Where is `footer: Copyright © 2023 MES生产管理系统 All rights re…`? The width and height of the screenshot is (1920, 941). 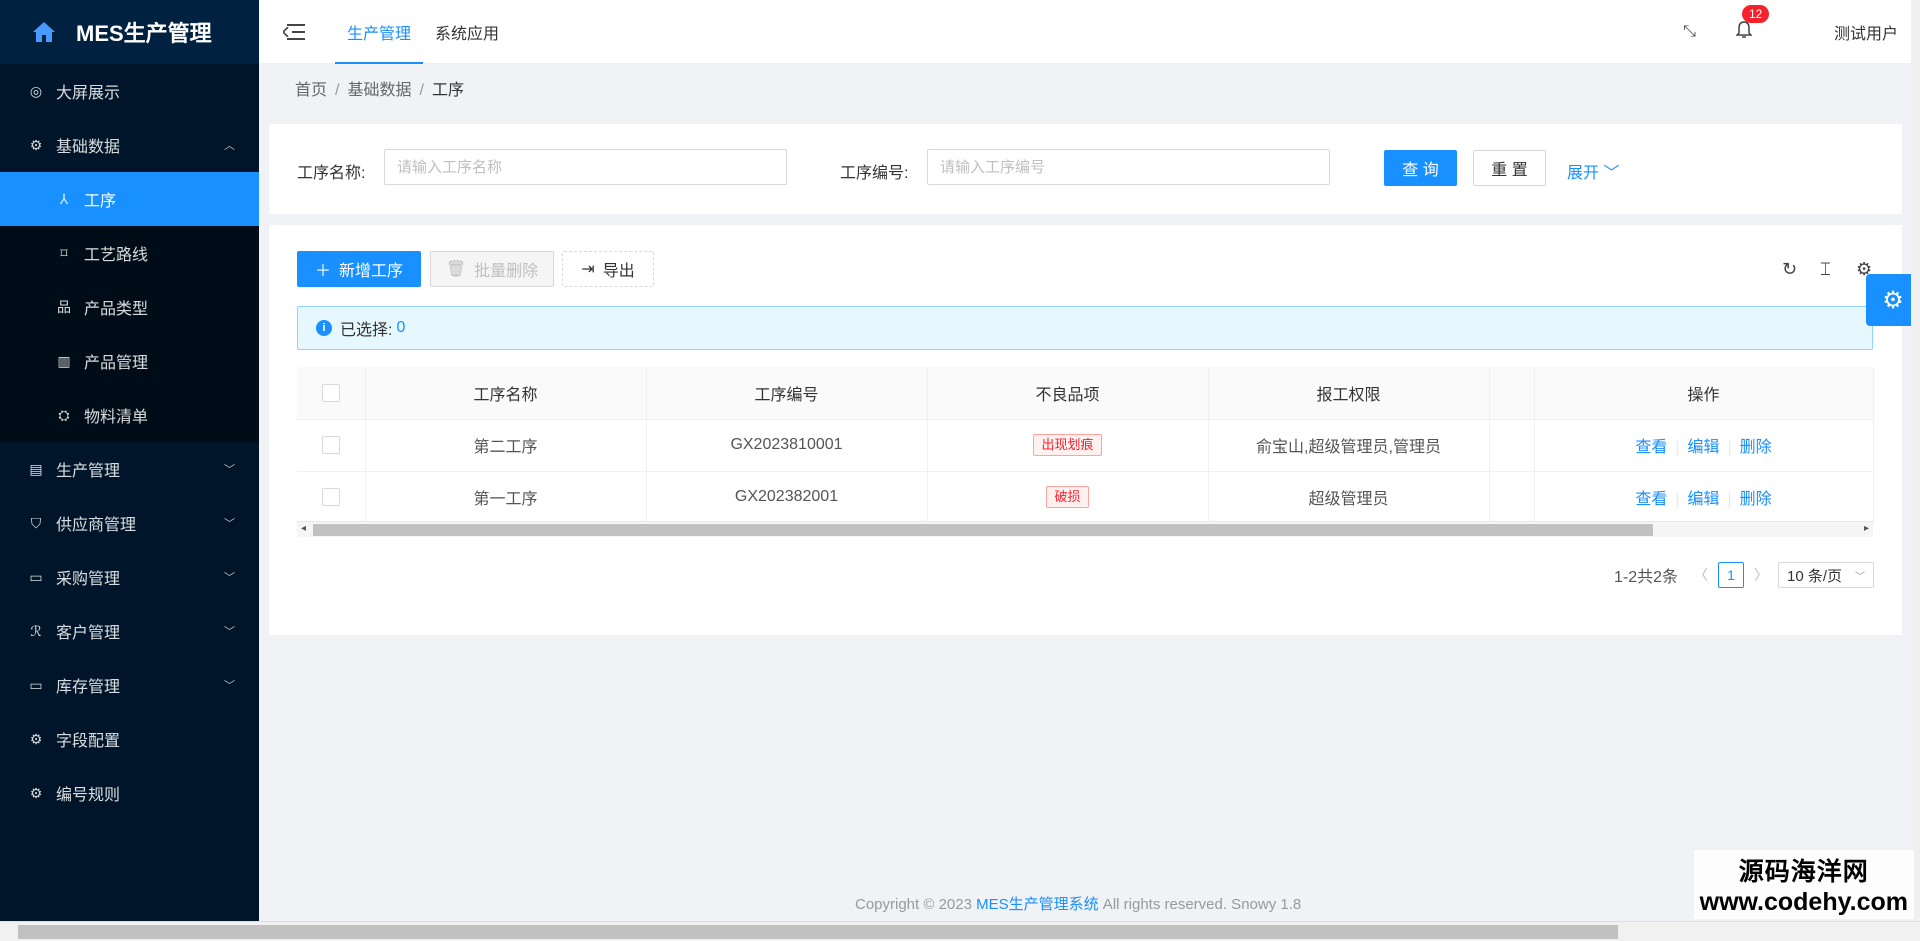 footer: Copyright © 2023 MES生产管理系统 All rights re… is located at coordinates (1078, 903).